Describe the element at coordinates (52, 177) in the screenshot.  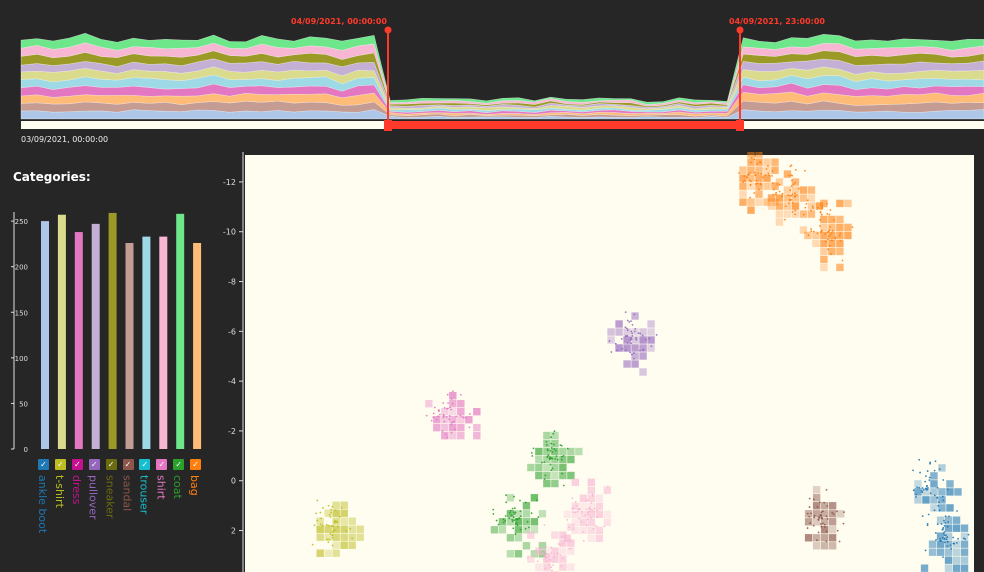
I see `categories-title: Categories:` at that location.